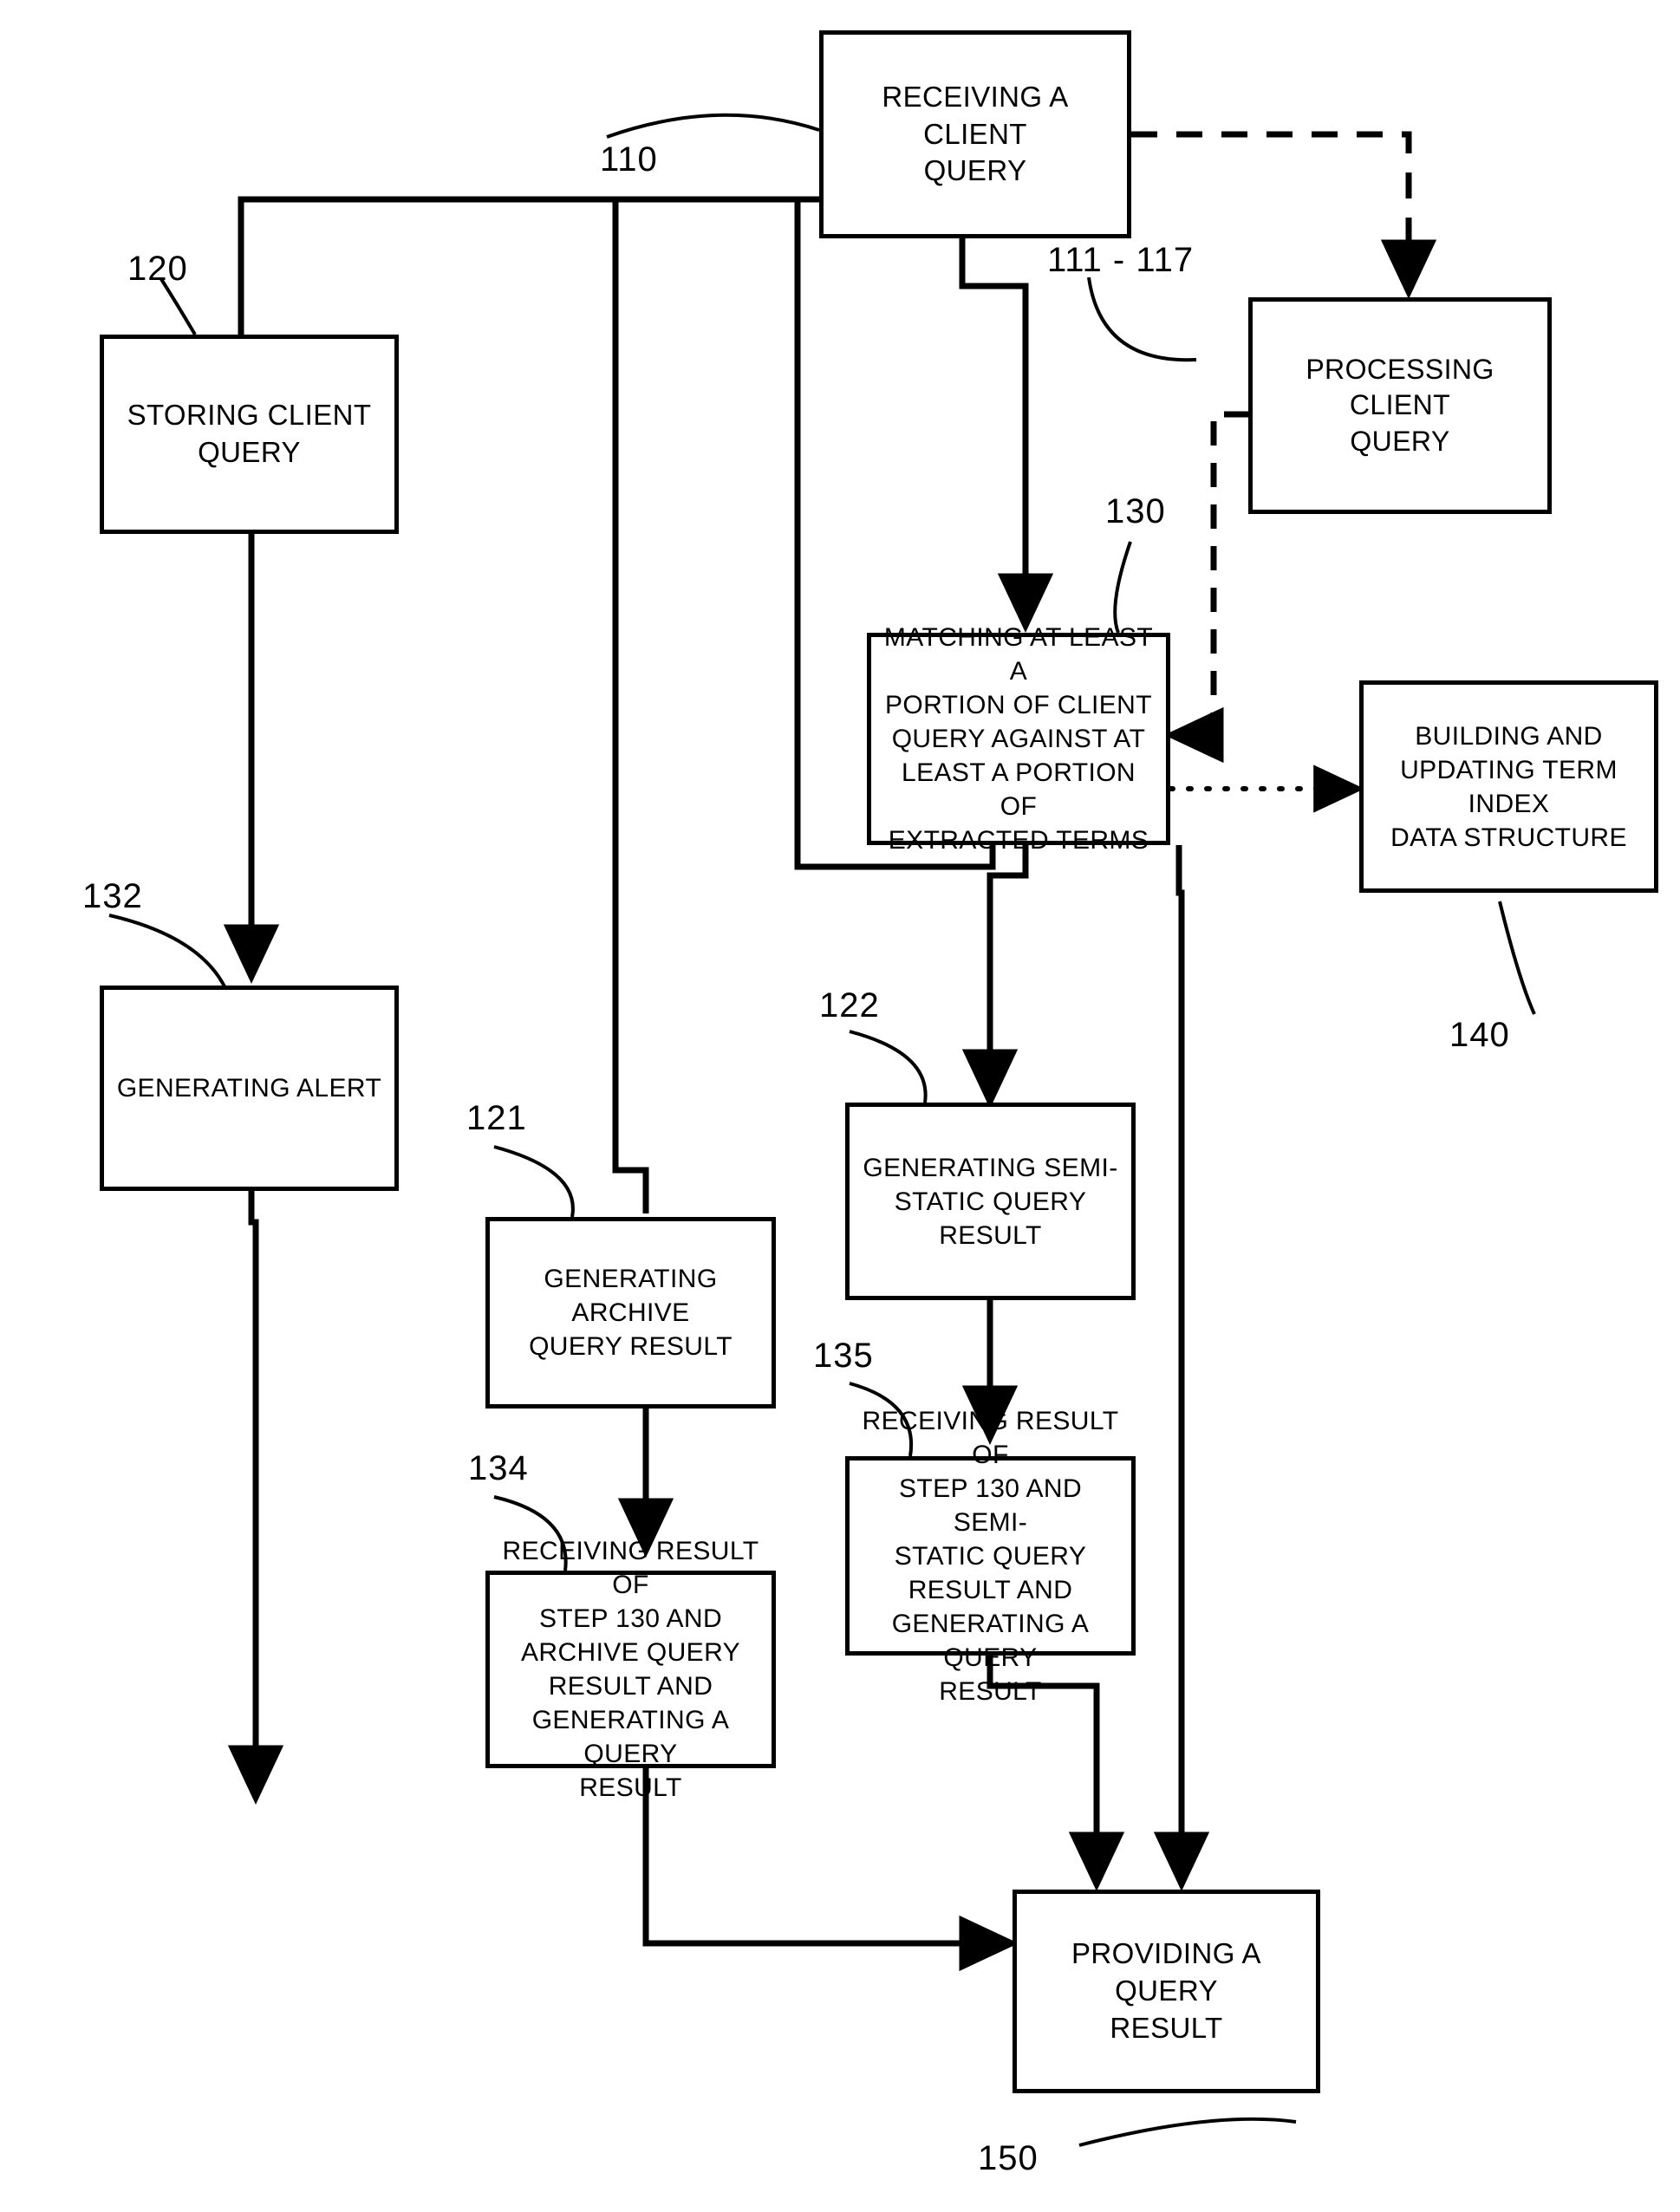 This screenshot has width=1680, height=2212. Describe the element at coordinates (1121, 260) in the screenshot. I see `reference-numeral-111-117: 111 - 117` at that location.